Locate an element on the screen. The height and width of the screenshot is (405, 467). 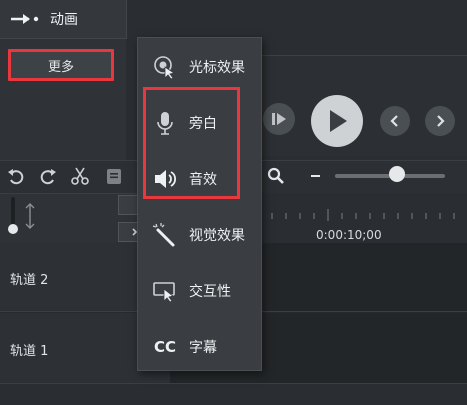
menu-item-label: 字幕 is located at coordinates (203, 348).